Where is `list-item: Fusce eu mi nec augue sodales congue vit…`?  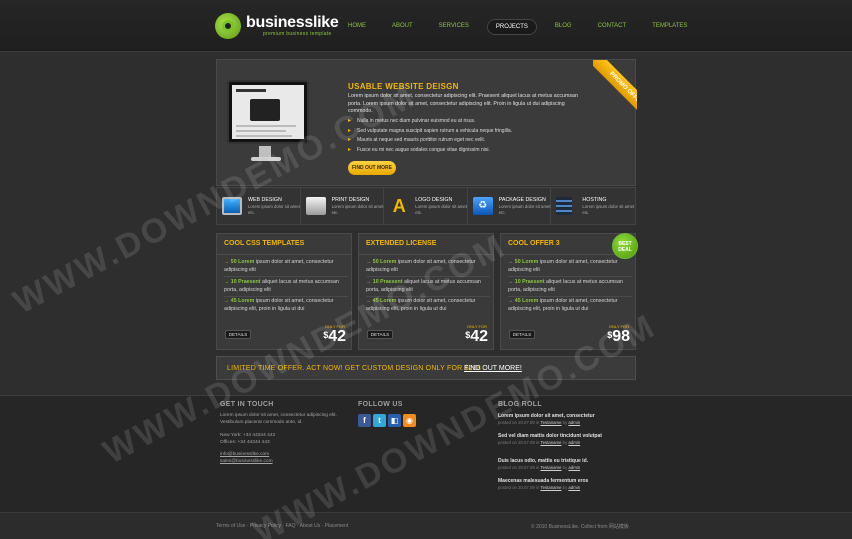 list-item: Fusce eu mi nec augue sodales congue vit… is located at coordinates (473, 151).